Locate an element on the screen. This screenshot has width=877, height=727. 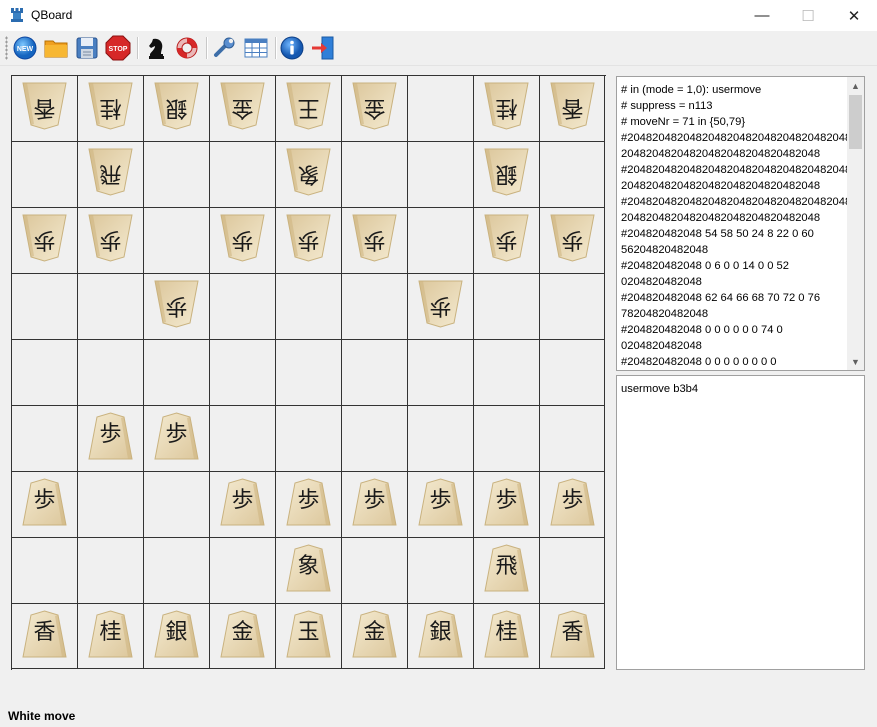
settings-button is located at coordinates (225, 48).